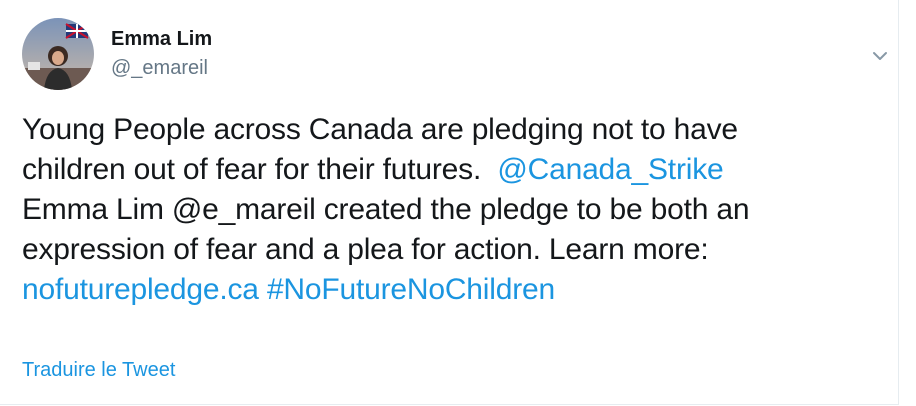  Describe the element at coordinates (260, 169) in the screenshot. I see `tweet-text-segment: children out of fear for their futures.` at that location.